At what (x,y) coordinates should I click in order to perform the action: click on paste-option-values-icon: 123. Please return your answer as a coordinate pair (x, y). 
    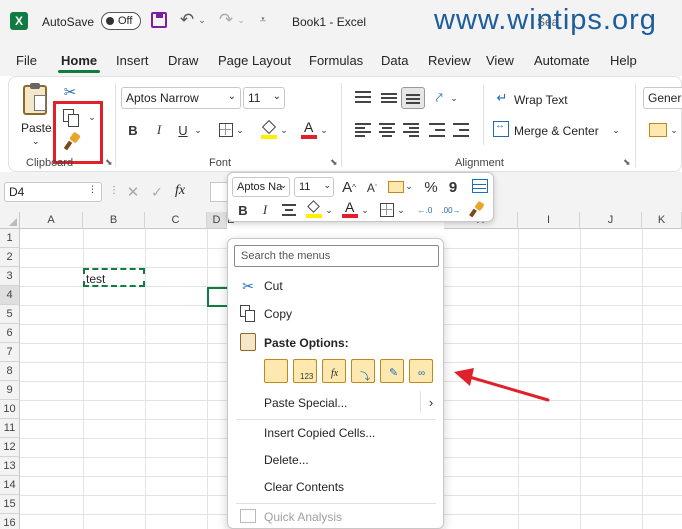
    Looking at the image, I should click on (305, 371).